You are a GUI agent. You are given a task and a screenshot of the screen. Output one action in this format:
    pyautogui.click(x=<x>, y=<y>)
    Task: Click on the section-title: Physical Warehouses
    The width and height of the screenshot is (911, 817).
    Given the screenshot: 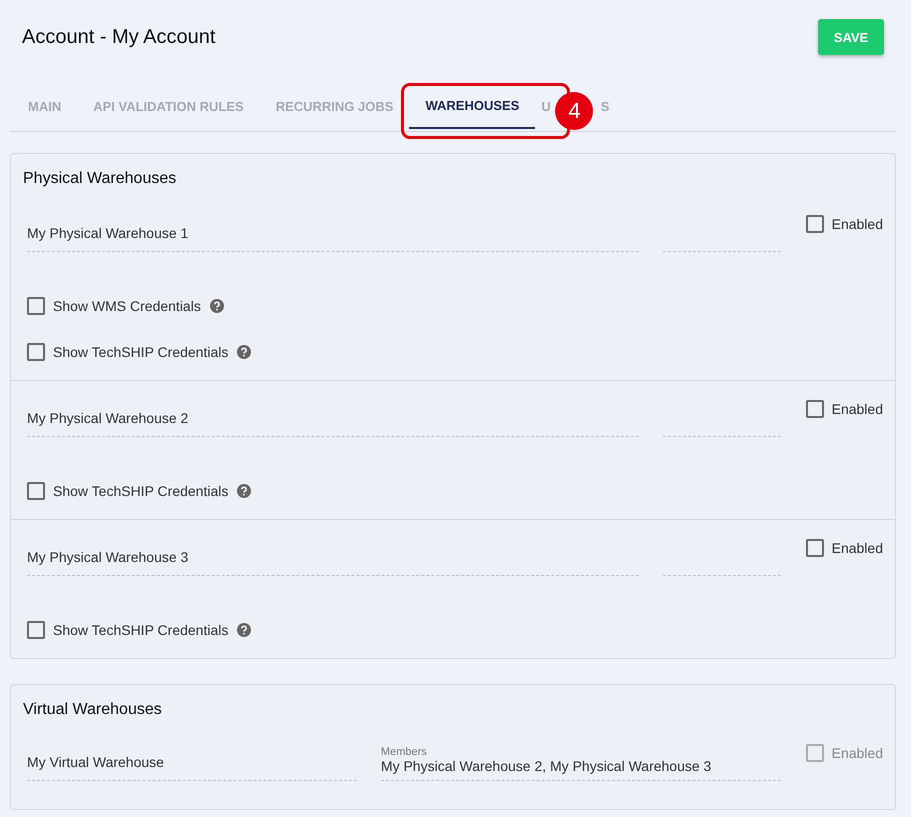 What is the action you would take?
    pyautogui.click(x=100, y=179)
    